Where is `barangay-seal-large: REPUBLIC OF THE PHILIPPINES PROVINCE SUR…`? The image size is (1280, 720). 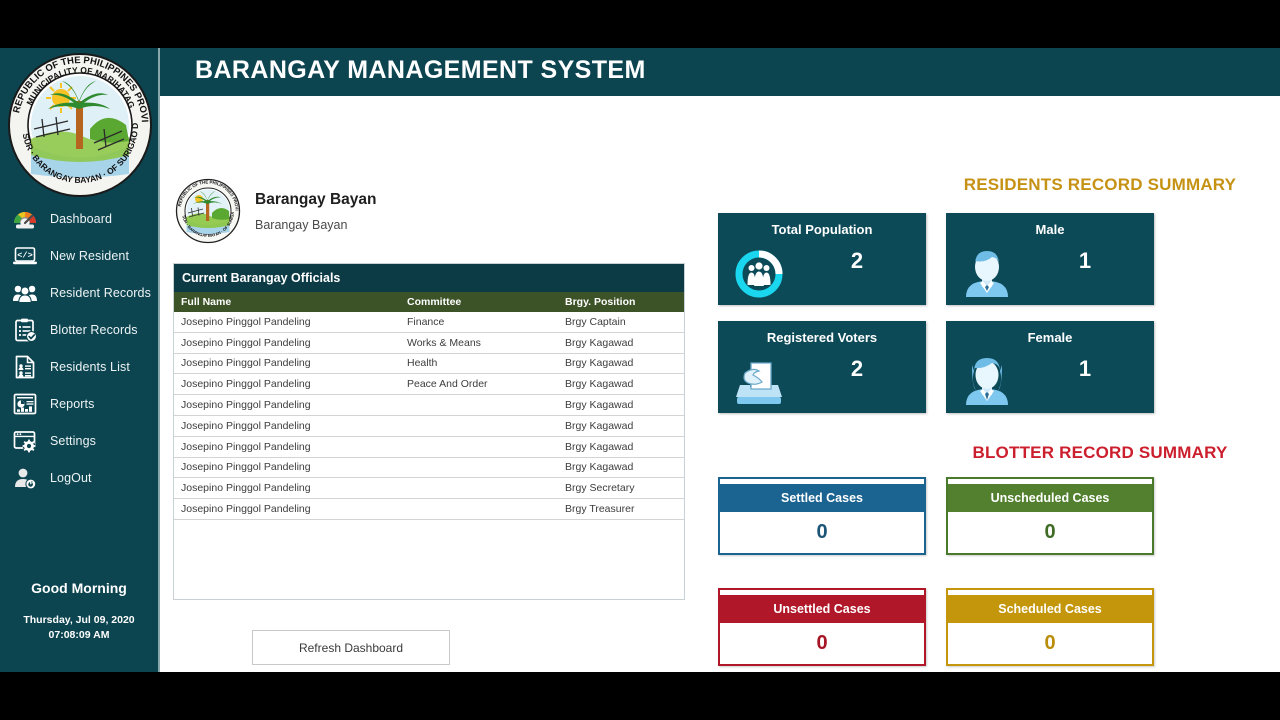 barangay-seal-large: REPUBLIC OF THE PHILIPPINES PROVINCE SUR… is located at coordinates (78, 123).